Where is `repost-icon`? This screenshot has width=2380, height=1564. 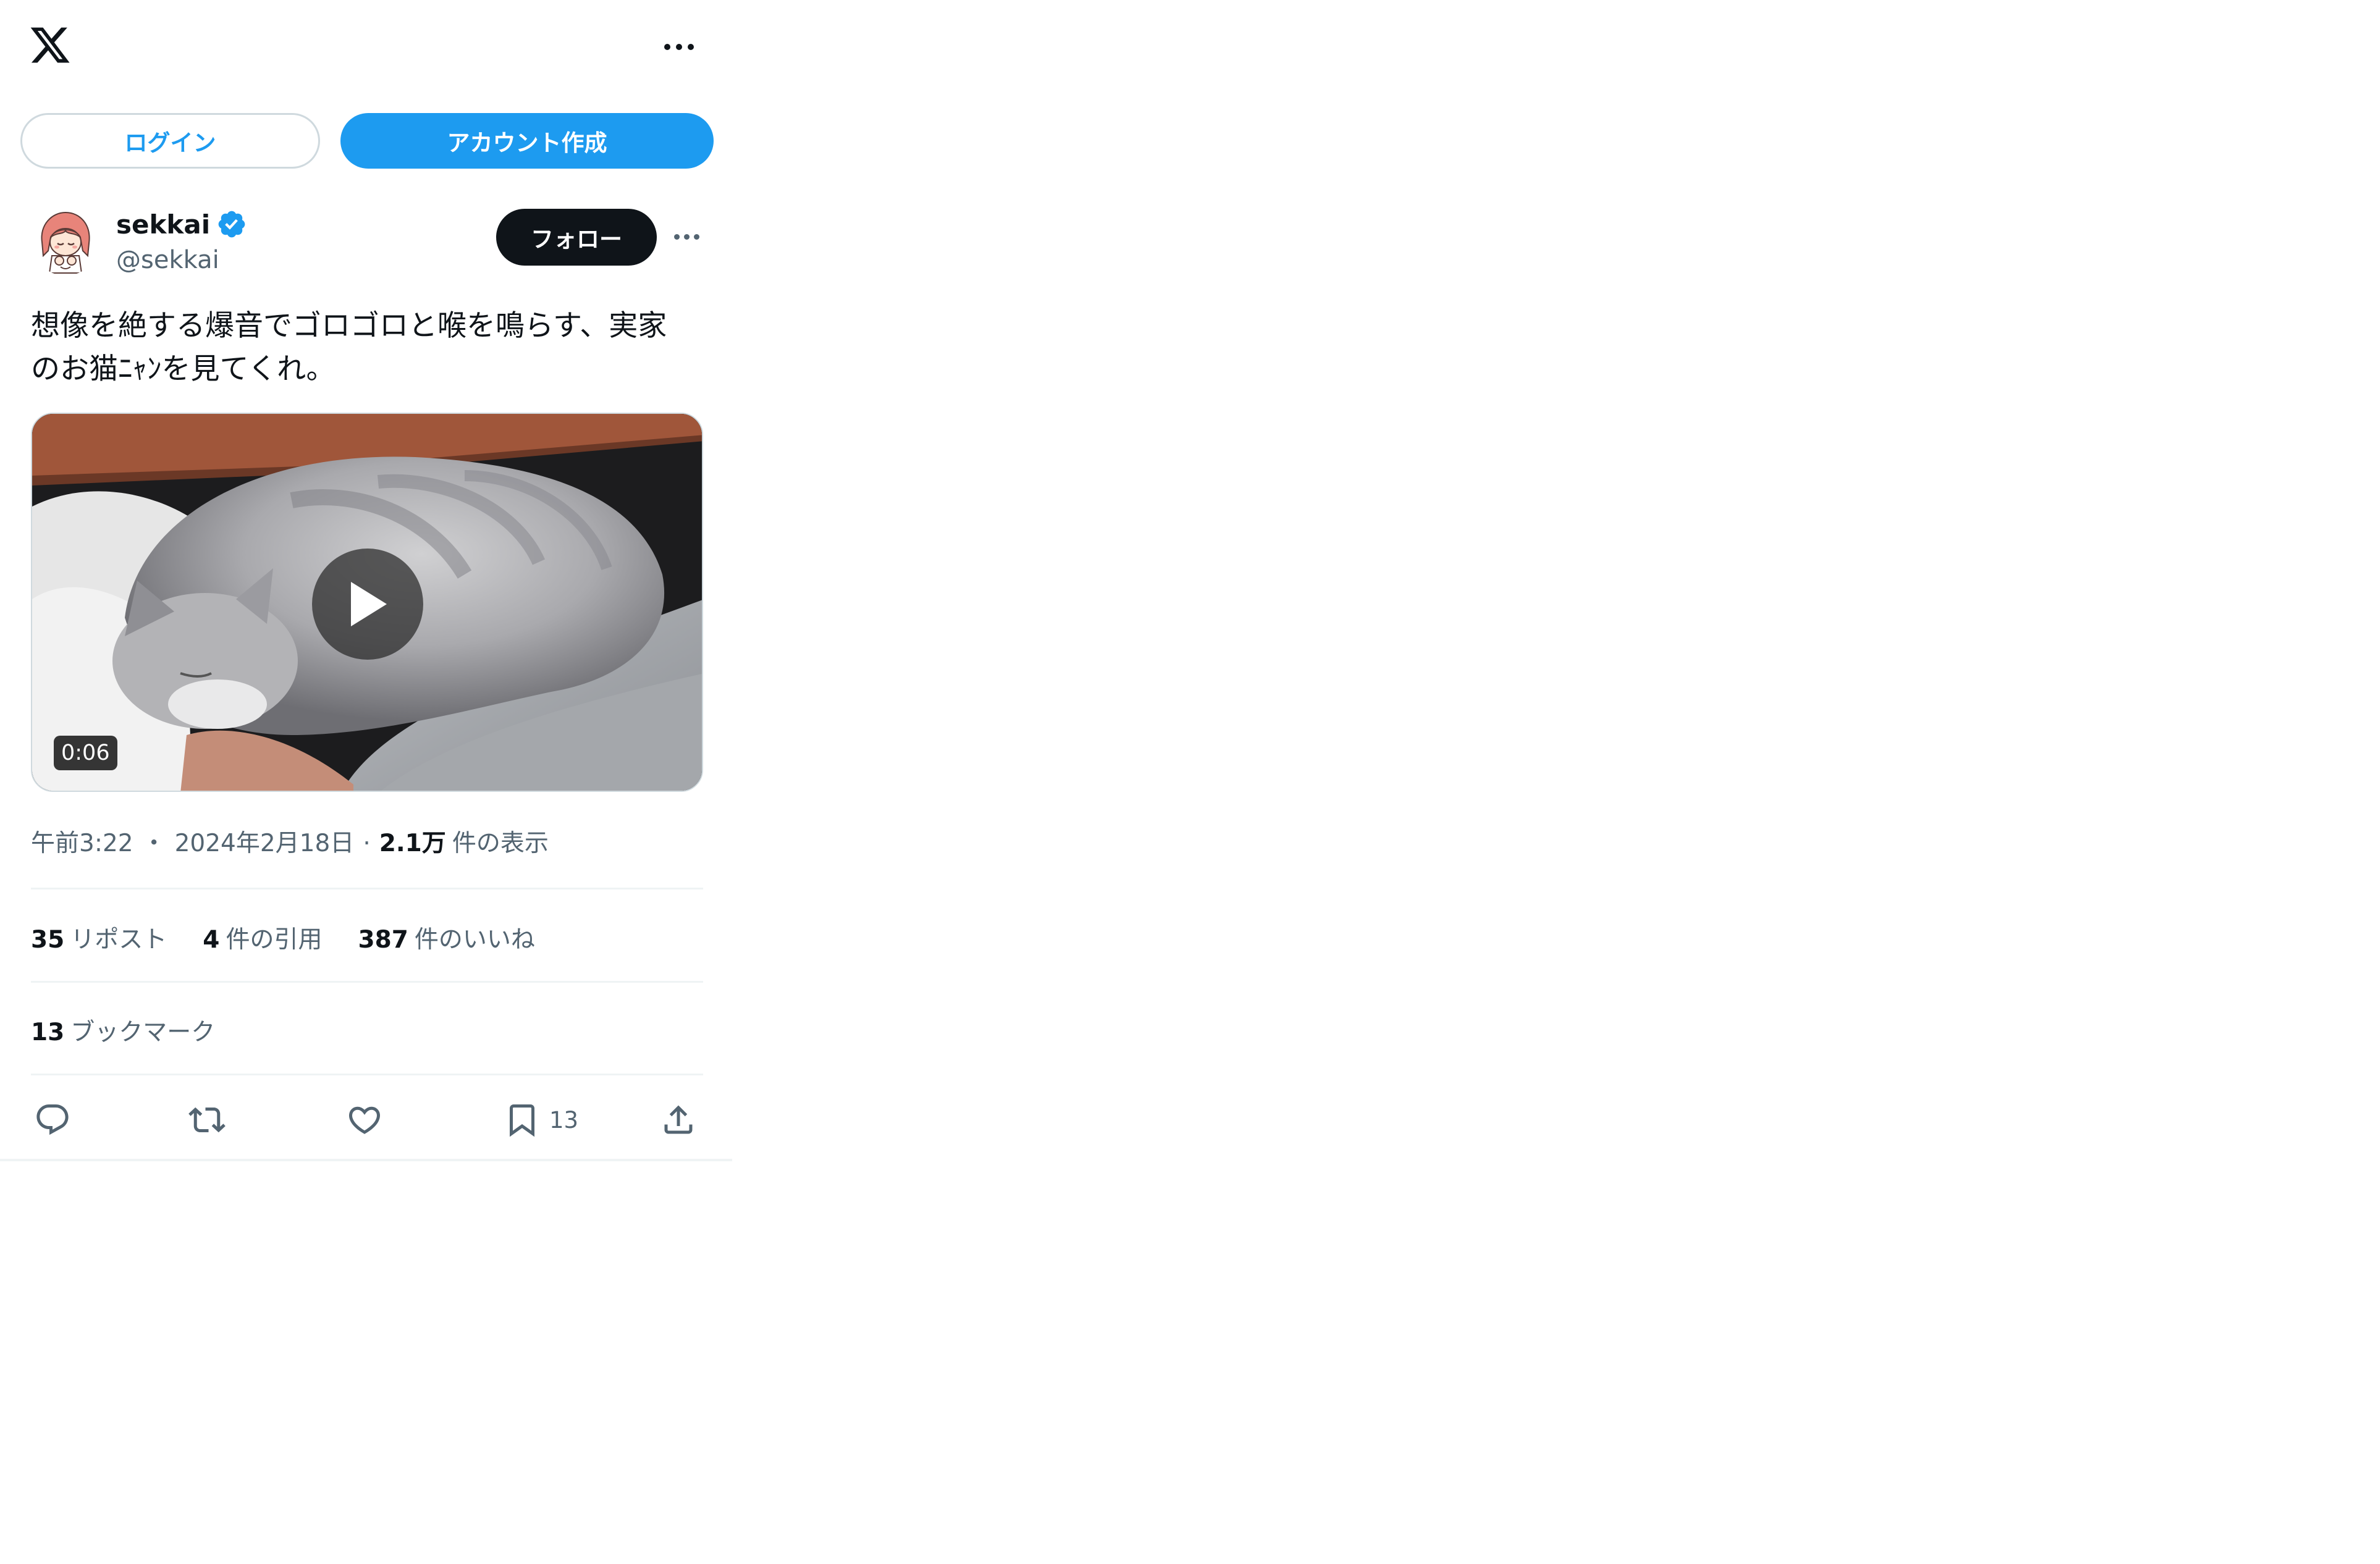
repost-icon is located at coordinates (207, 1120).